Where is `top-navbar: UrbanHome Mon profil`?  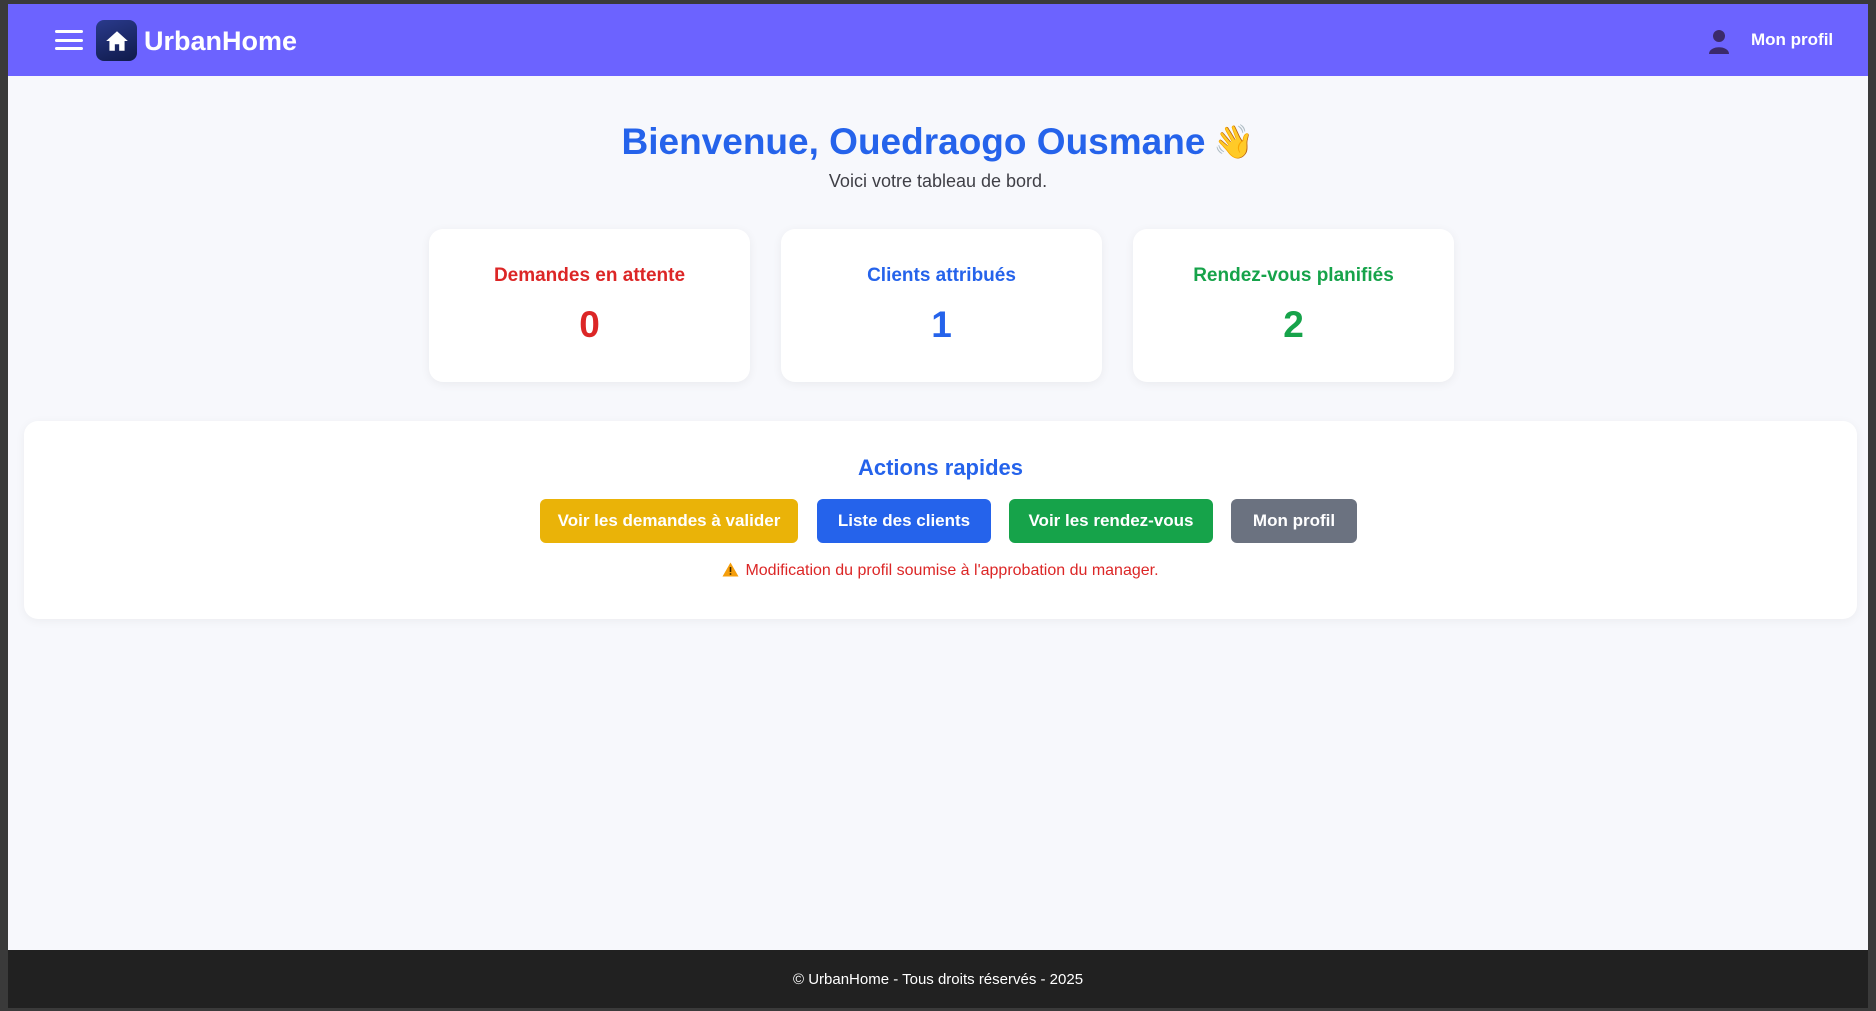 top-navbar: UrbanHome Mon profil is located at coordinates (938, 40).